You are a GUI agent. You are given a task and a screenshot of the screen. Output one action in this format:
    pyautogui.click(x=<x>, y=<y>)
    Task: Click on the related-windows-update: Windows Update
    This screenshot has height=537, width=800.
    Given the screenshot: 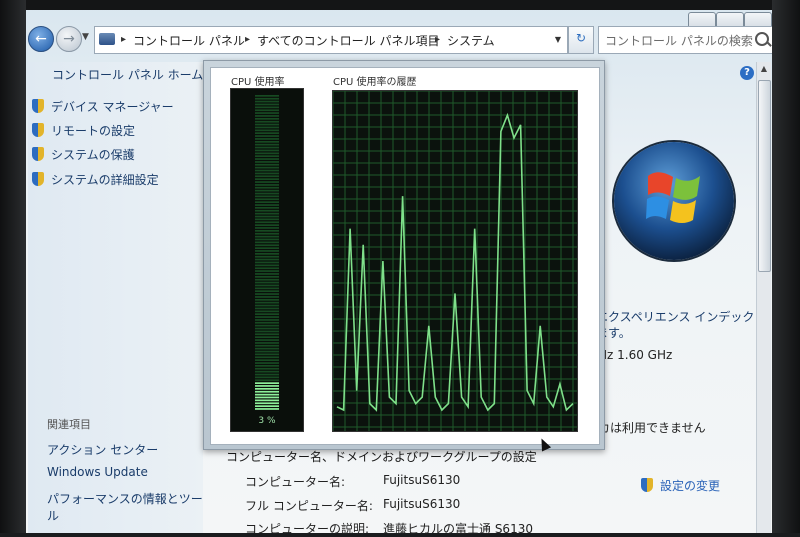 What is the action you would take?
    pyautogui.click(x=97, y=472)
    